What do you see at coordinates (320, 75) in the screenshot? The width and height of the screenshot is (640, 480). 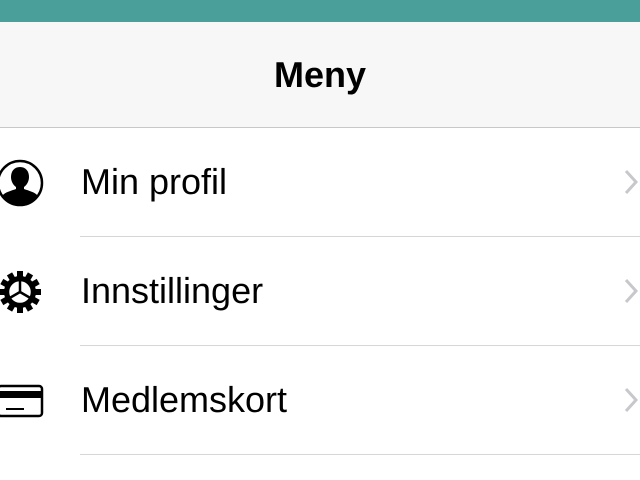 I see `page-title: Meny` at bounding box center [320, 75].